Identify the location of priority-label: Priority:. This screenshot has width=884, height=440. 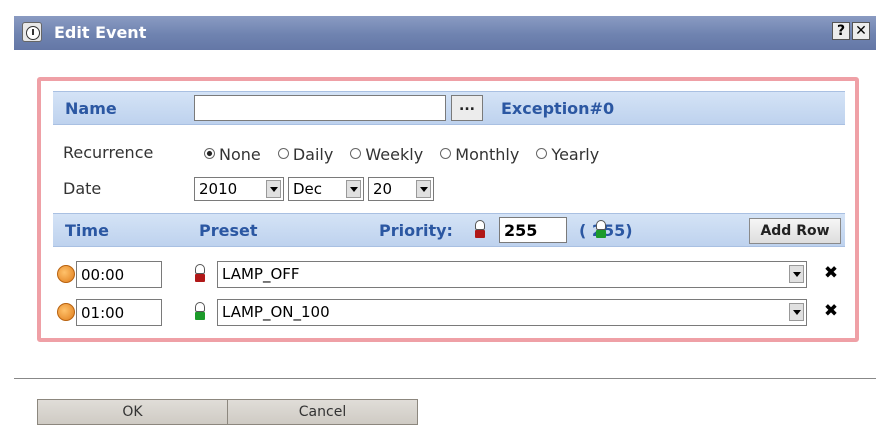
(416, 230).